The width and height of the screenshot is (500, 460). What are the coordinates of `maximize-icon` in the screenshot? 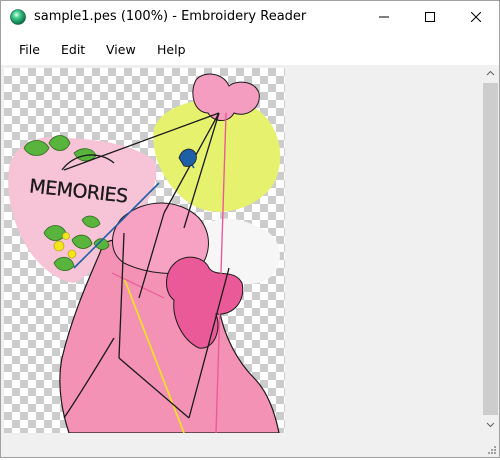 It's located at (430, 17).